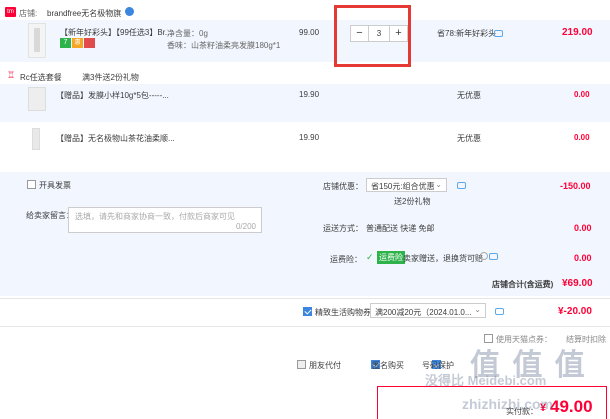 This screenshot has height=419, width=610. What do you see at coordinates (325, 365) in the screenshot?
I see `friend-pay-label: 朋友代付` at bounding box center [325, 365].